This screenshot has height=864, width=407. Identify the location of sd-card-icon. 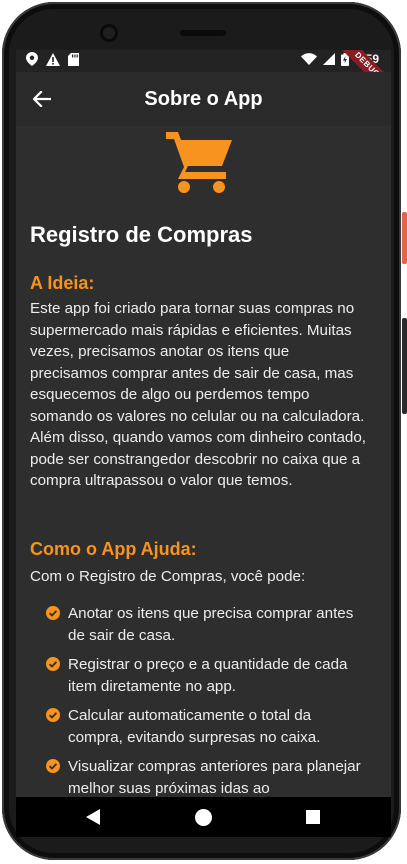
(73, 59).